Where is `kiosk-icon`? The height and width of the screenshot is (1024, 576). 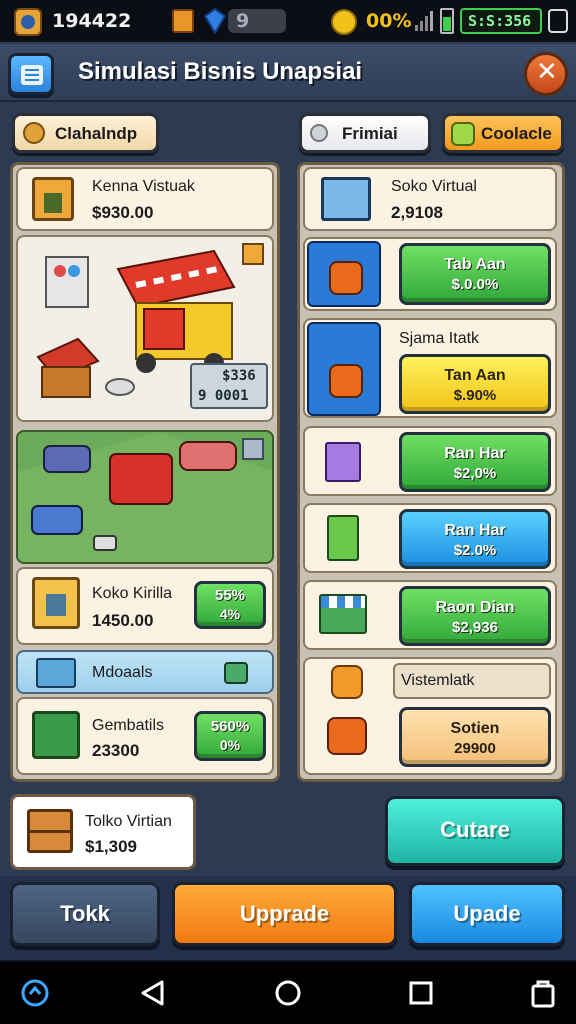
kiosk-icon is located at coordinates (56, 603).